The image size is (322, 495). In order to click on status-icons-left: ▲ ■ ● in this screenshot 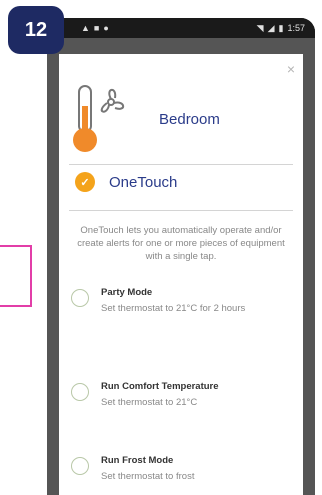, I will do `click(95, 28)`.